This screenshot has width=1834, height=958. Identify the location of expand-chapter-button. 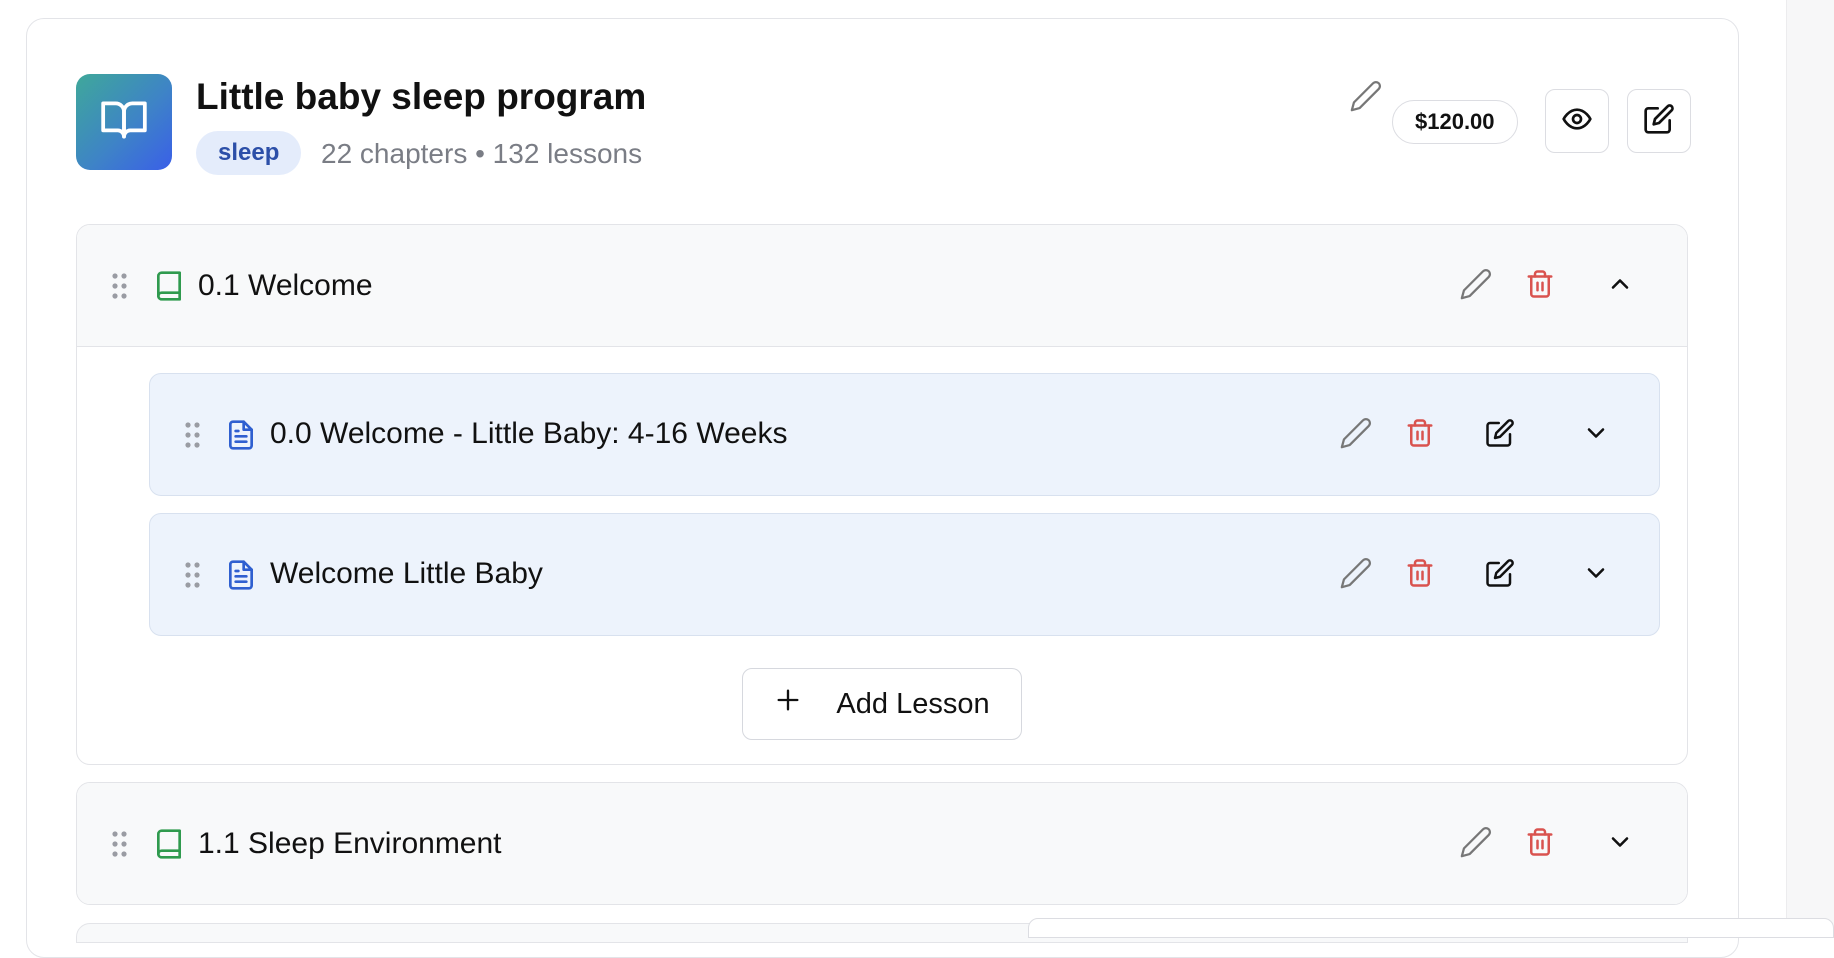
(1620, 844).